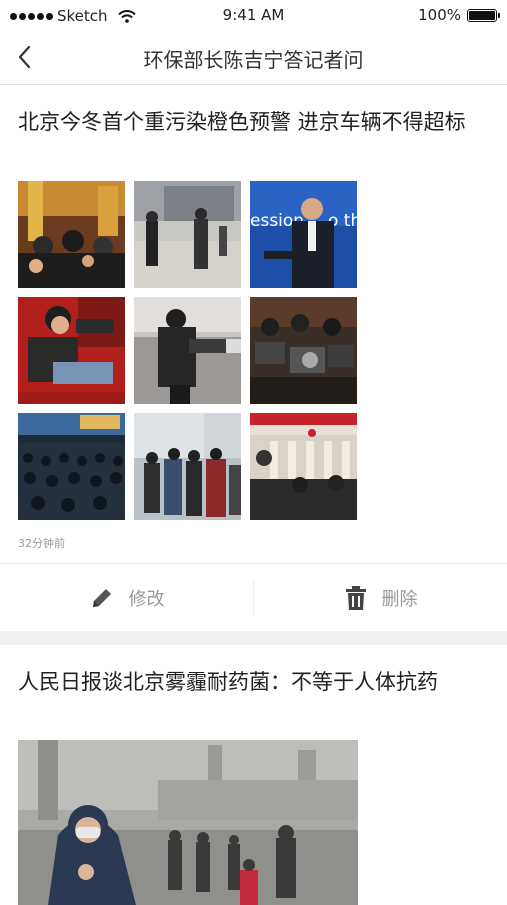 The height and width of the screenshot is (905, 507). What do you see at coordinates (253, 122) in the screenshot?
I see `post-title: 北京今冬首个重污染橙色预警 进京车辆不得超标` at bounding box center [253, 122].